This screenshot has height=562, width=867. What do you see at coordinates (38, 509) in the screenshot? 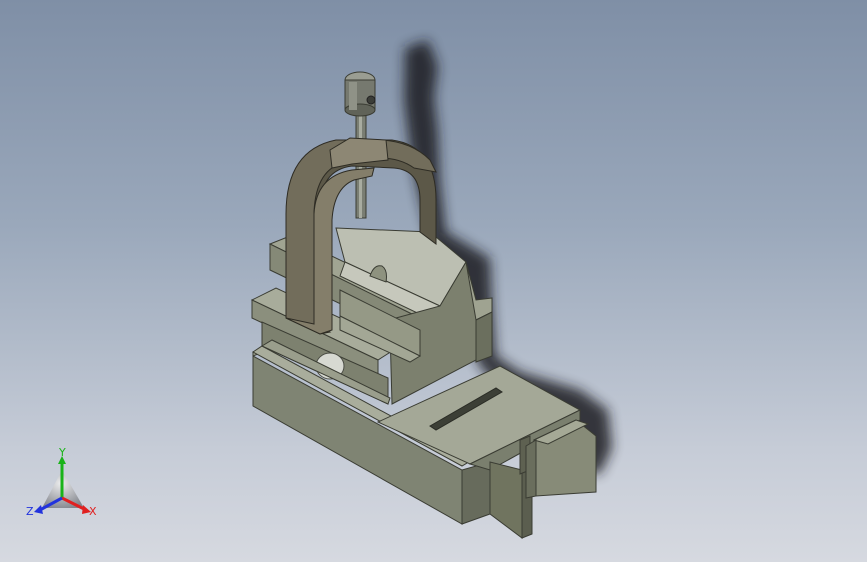
I see `z-arrow-icon` at bounding box center [38, 509].